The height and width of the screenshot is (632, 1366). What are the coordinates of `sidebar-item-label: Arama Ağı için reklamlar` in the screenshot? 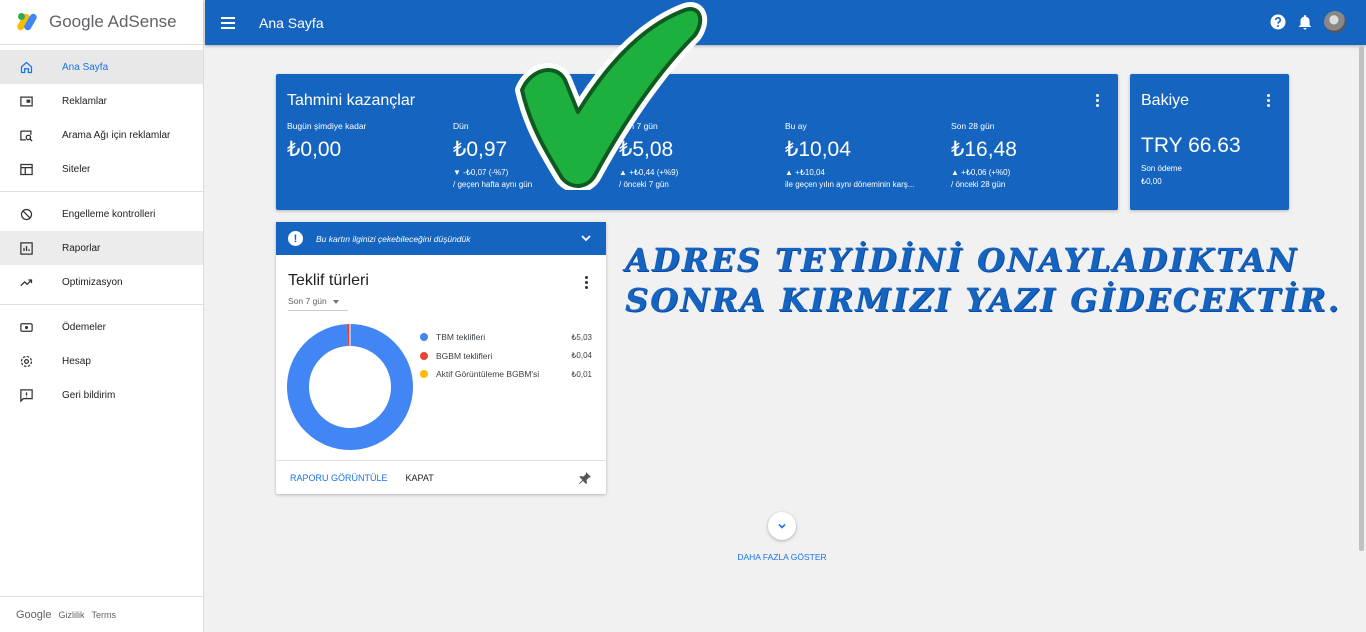 It's located at (116, 135).